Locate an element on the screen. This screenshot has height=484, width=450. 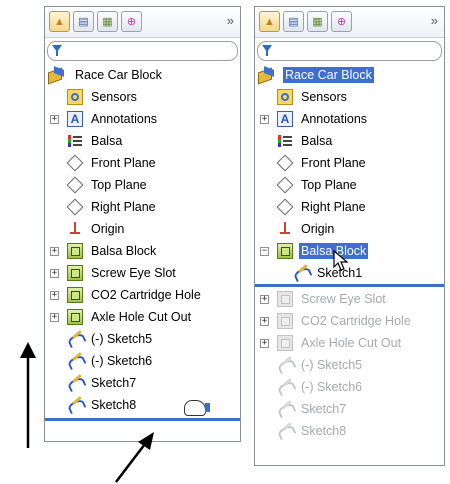
tree-item-label: Screw Eye Slot is located at coordinates (343, 299).